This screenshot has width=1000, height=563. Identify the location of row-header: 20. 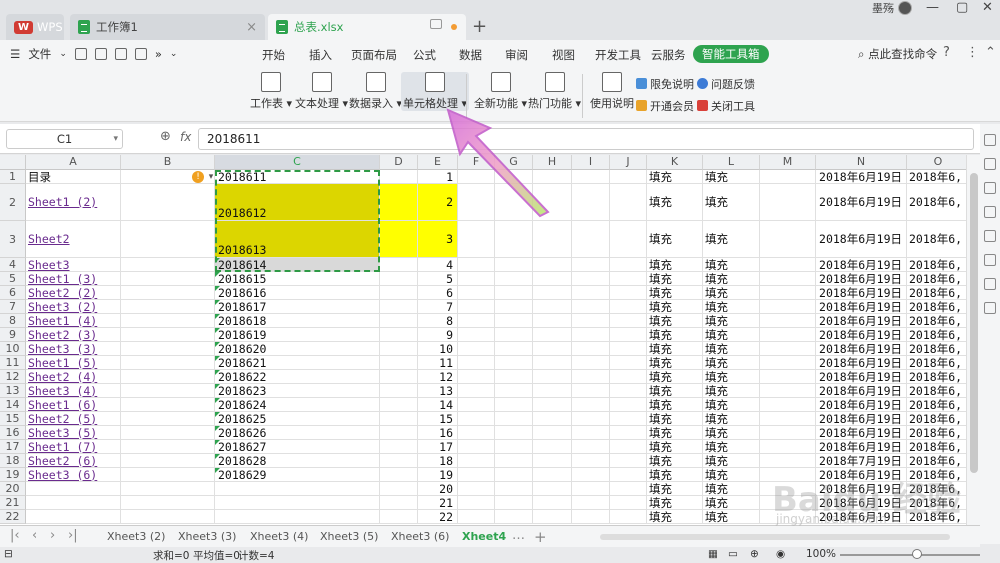
(13, 489).